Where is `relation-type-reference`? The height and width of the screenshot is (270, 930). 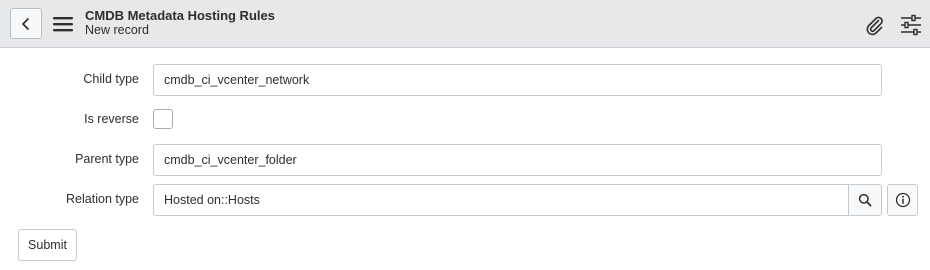
relation-type-reference is located at coordinates (517, 200).